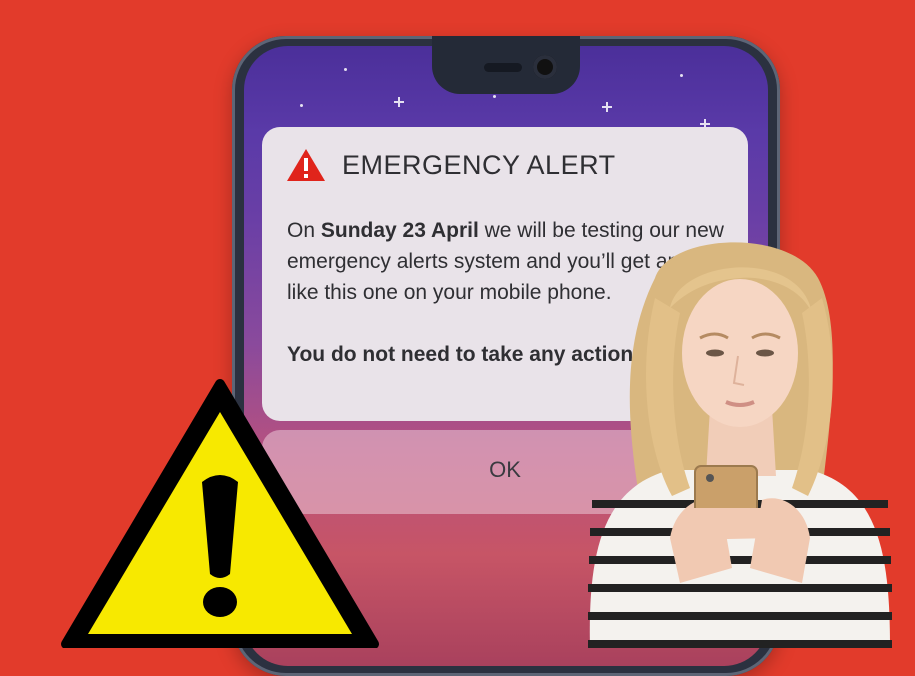  Describe the element at coordinates (306, 165) in the screenshot. I see `warning-triangle-icon` at that location.